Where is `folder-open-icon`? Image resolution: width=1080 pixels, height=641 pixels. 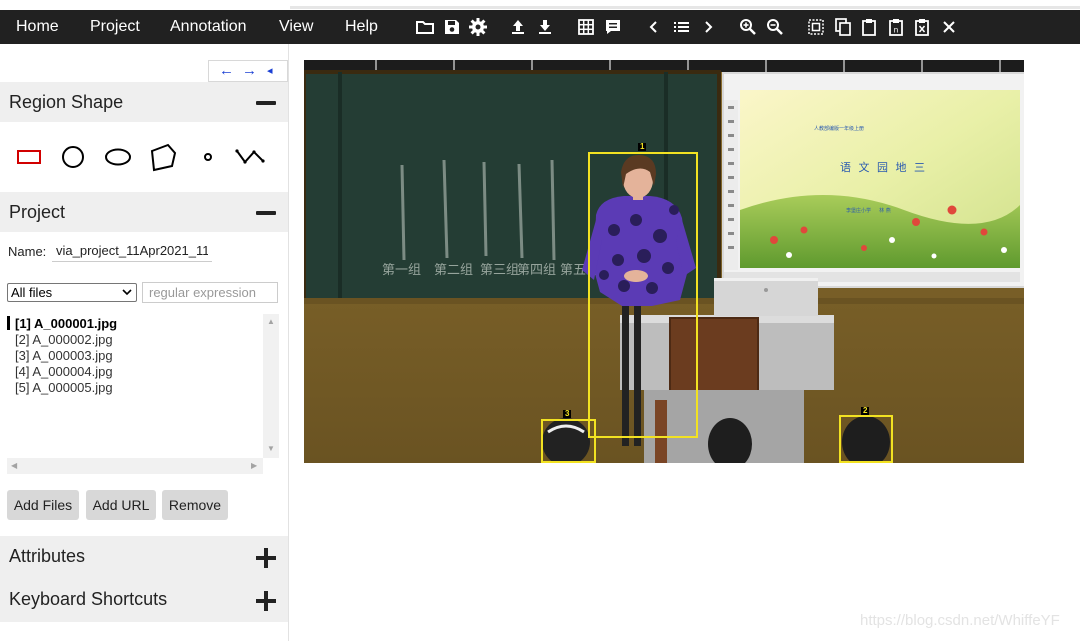 folder-open-icon is located at coordinates (425, 27).